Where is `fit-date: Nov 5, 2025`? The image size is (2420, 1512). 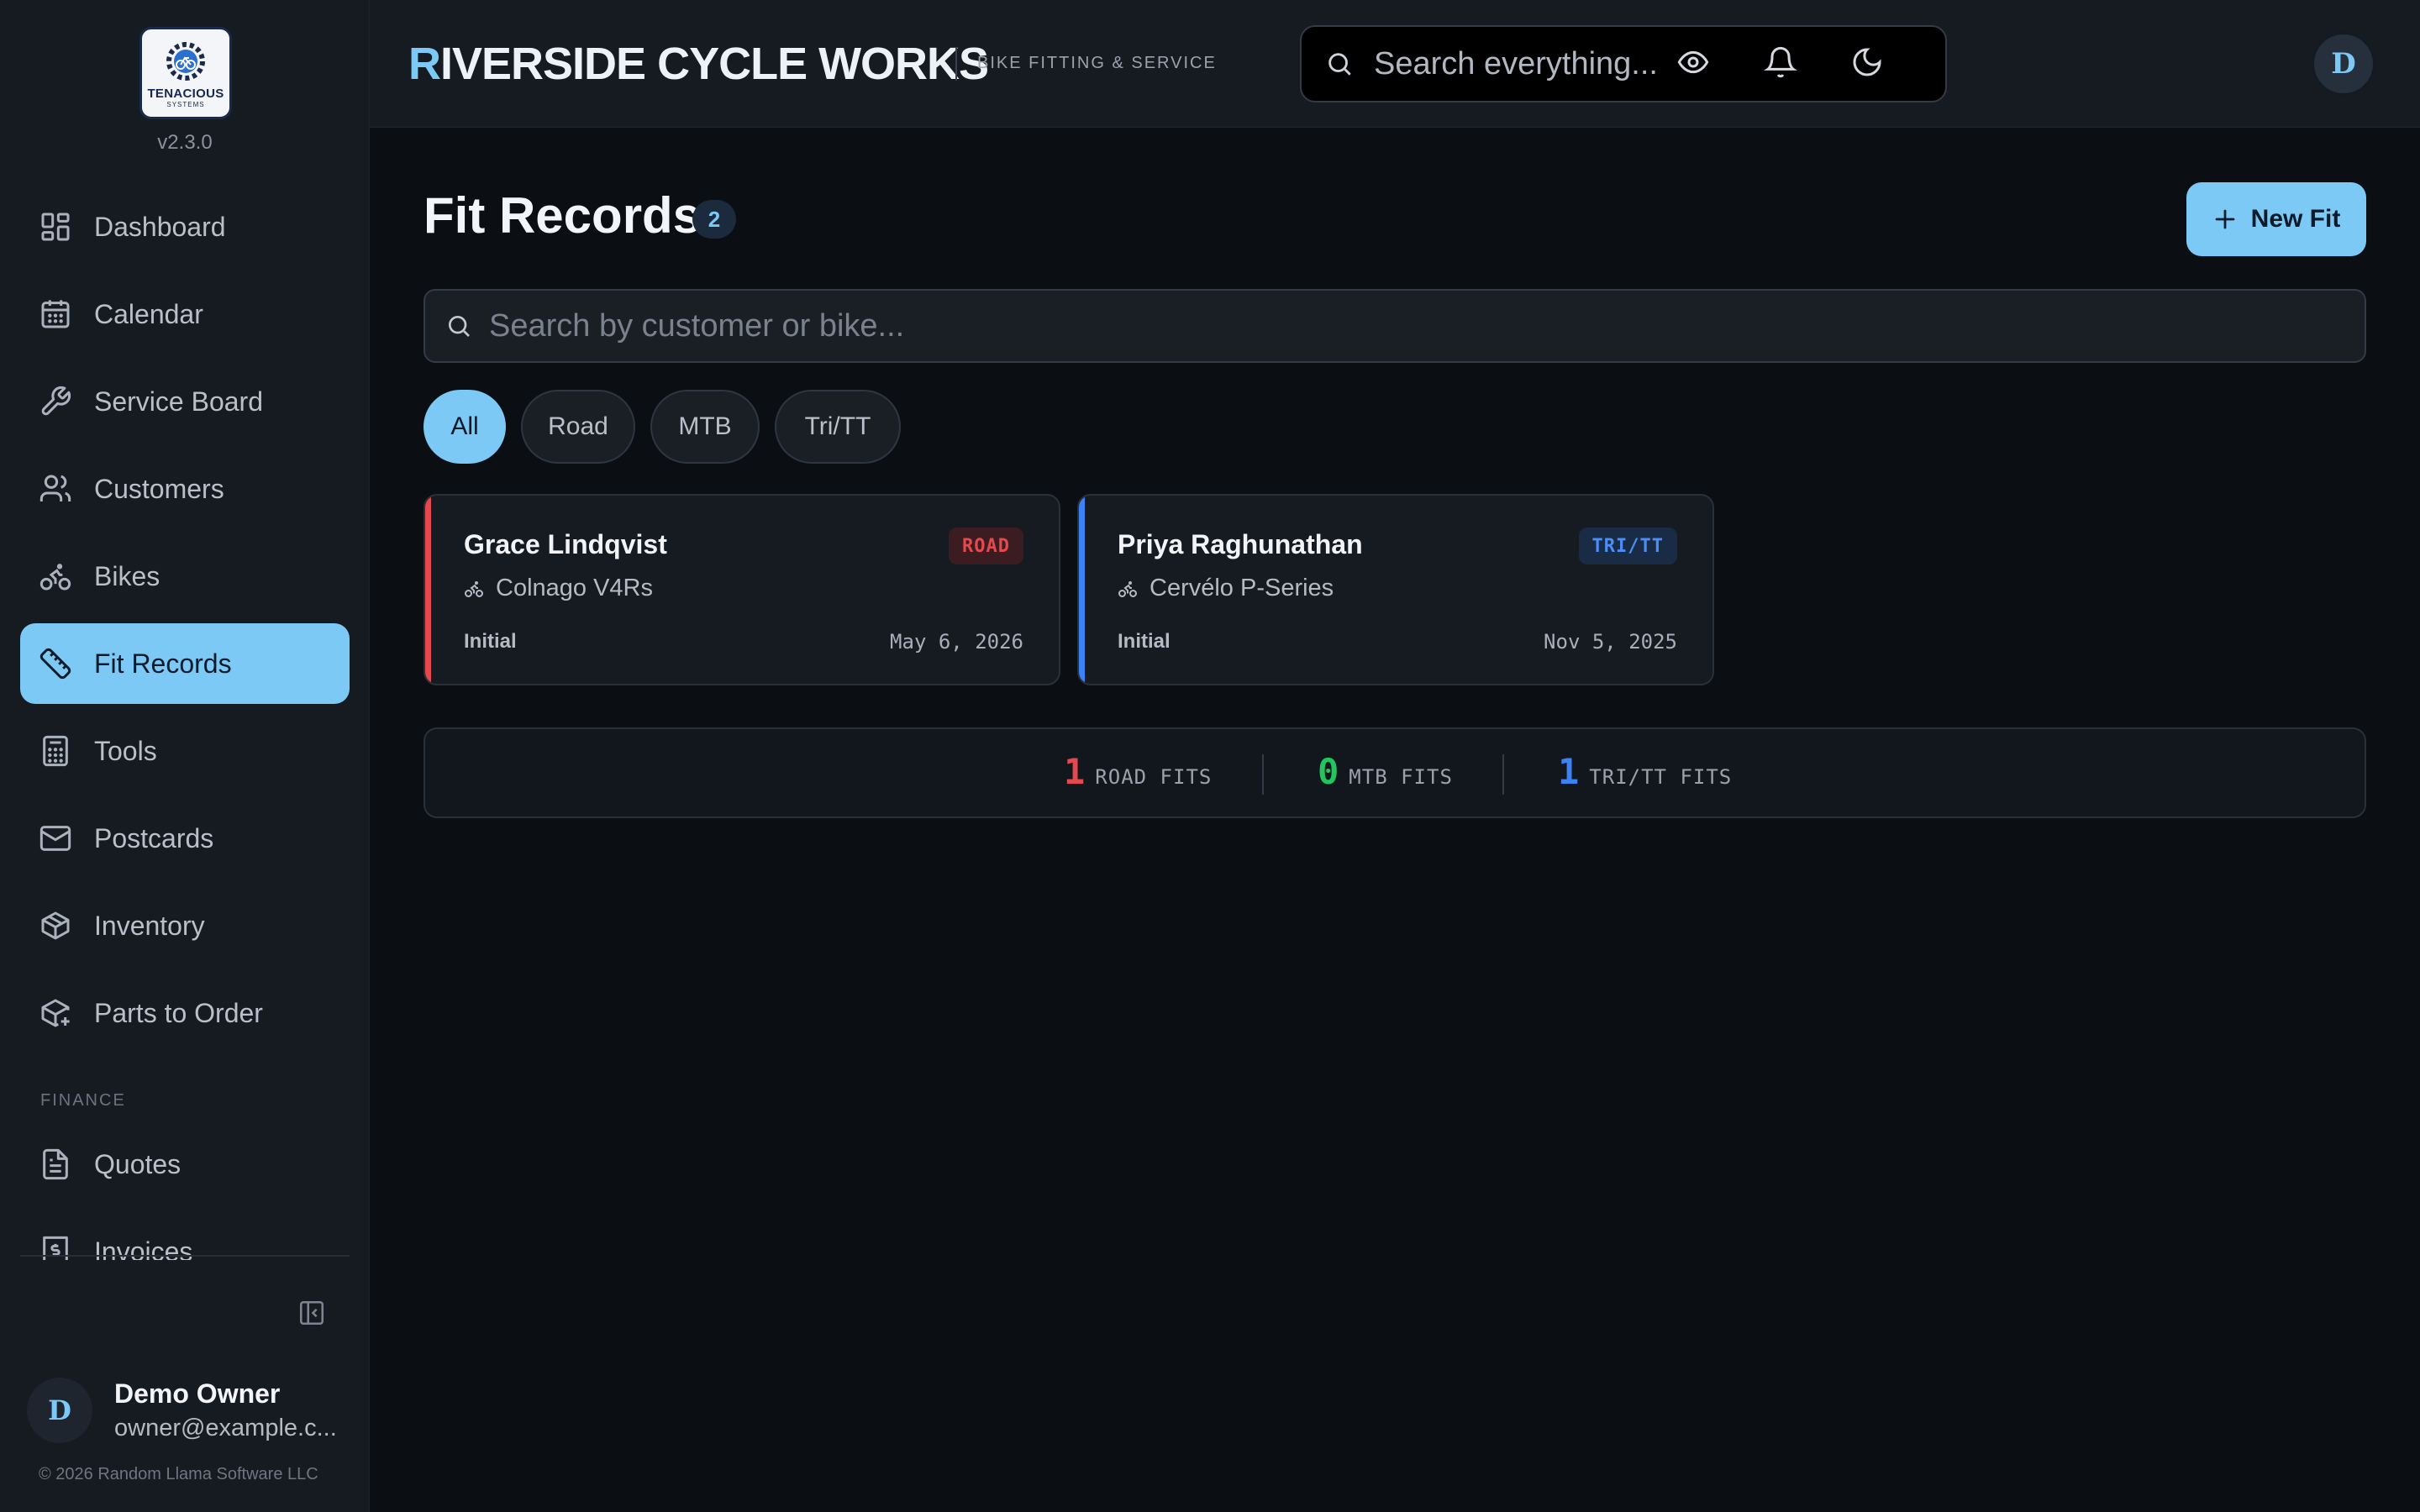 fit-date: Nov 5, 2025 is located at coordinates (1610, 642).